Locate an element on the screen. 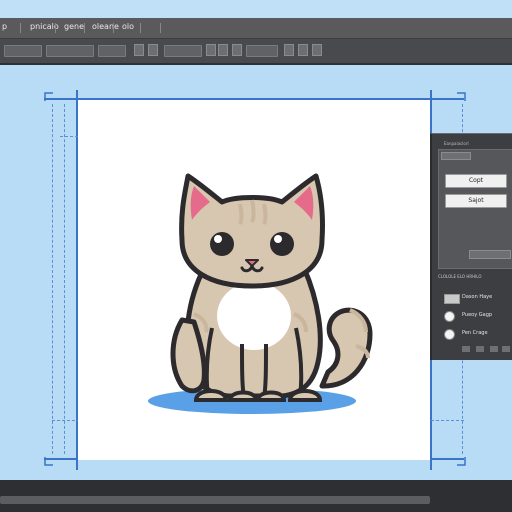 The image size is (512, 512). menu-item-4: oleane is located at coordinates (105, 27).